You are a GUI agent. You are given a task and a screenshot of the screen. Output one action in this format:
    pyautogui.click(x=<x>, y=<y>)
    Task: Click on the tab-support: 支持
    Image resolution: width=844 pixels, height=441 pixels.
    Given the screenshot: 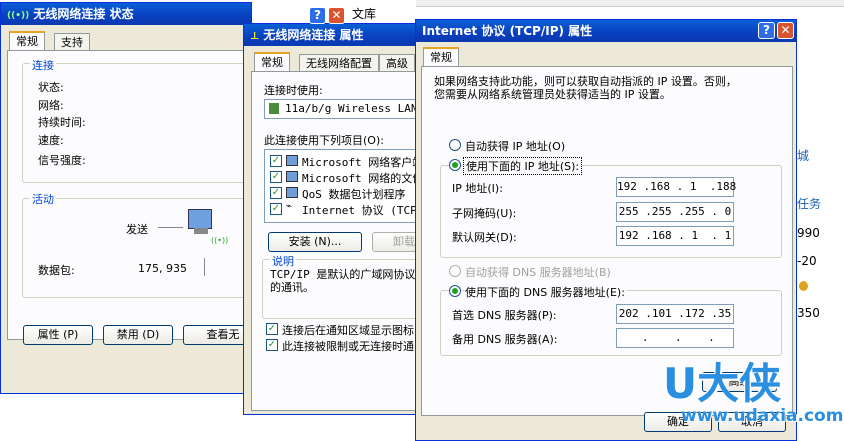 What is the action you would take?
    pyautogui.click(x=72, y=42)
    